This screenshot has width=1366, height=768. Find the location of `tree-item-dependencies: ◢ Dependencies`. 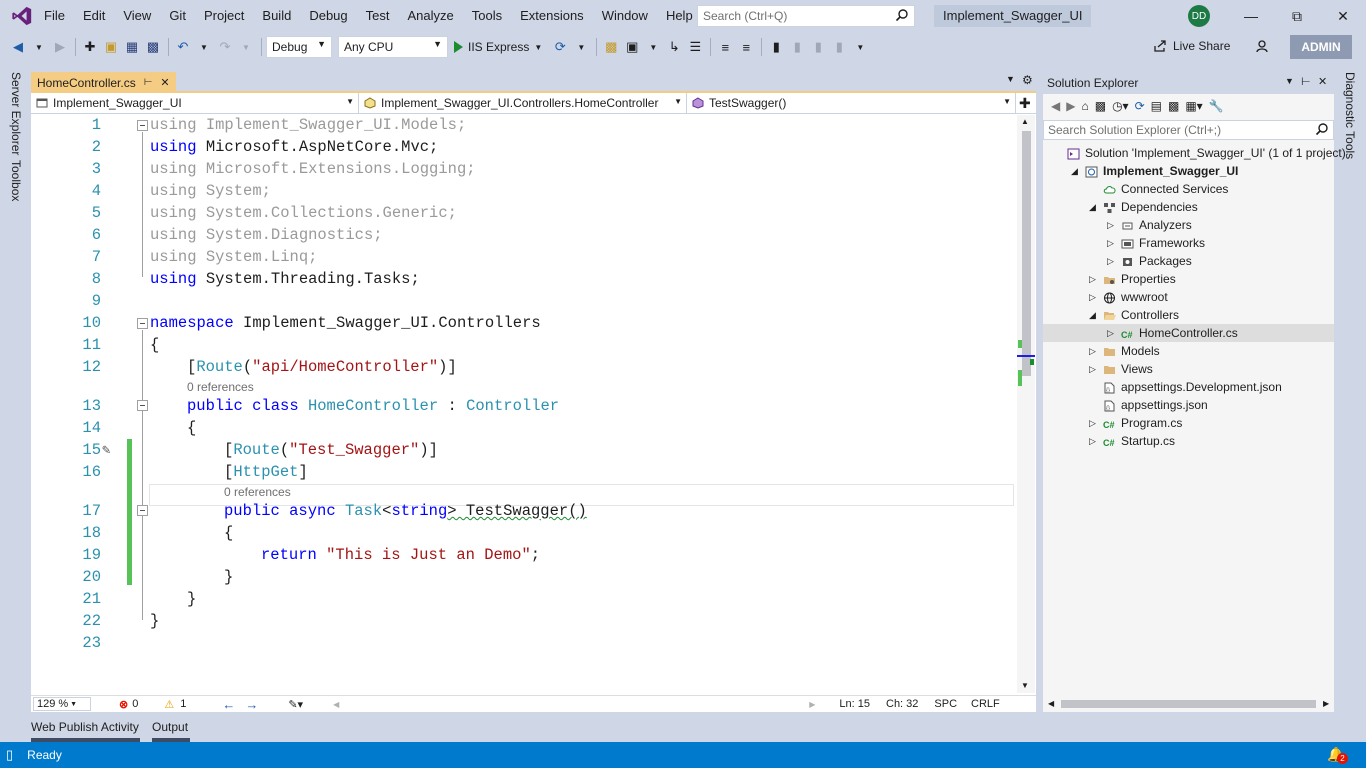

tree-item-dependencies: ◢ Dependencies is located at coordinates (1188, 207).